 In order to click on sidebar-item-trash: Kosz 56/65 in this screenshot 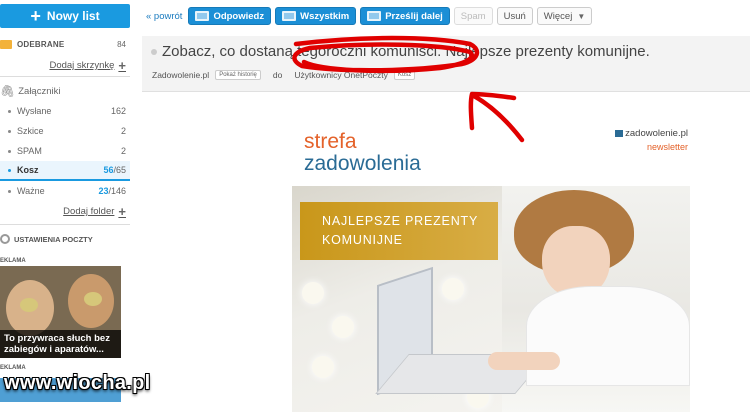, I will do `click(65, 171)`.